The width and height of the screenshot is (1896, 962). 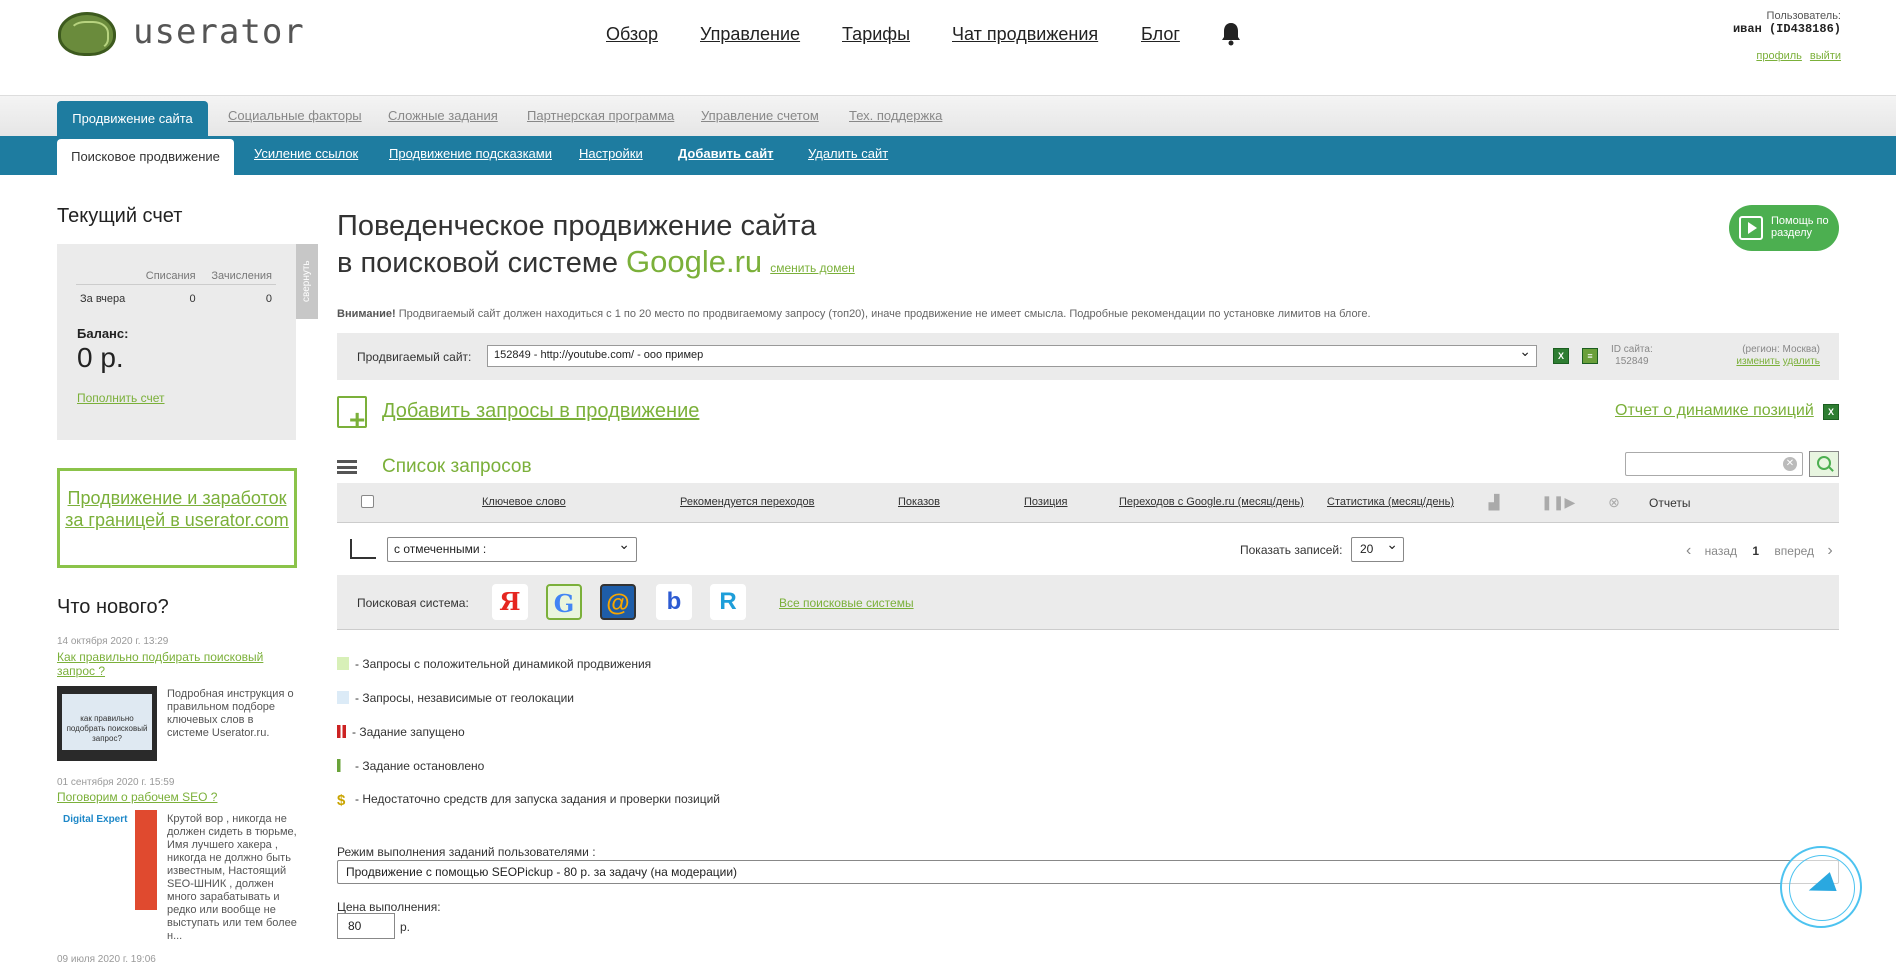 What do you see at coordinates (408, 732) in the screenshot?
I see `legend-text: - Задание запущено` at bounding box center [408, 732].